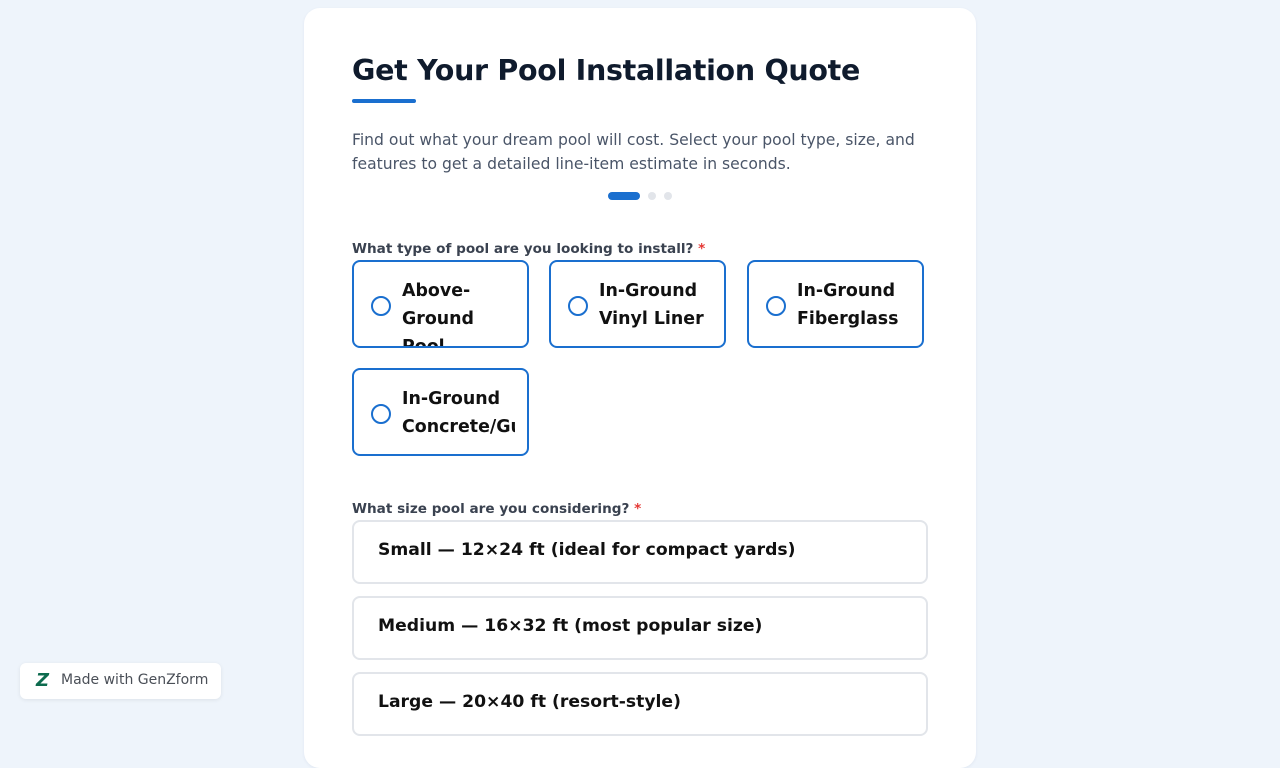 The width and height of the screenshot is (1280, 768). I want to click on page-title: Get Your Pool Installation Quote, so click(606, 70).